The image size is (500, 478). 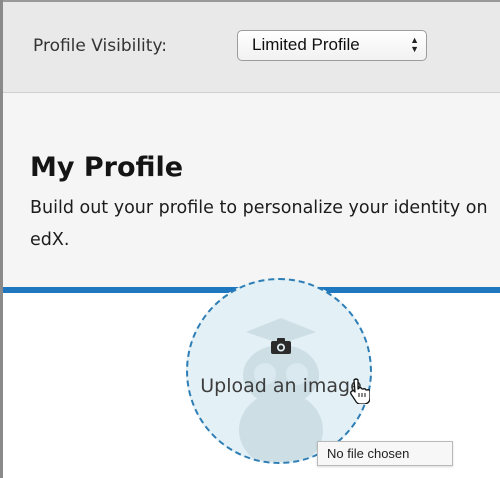 What do you see at coordinates (281, 346) in the screenshot?
I see `camera-icon` at bounding box center [281, 346].